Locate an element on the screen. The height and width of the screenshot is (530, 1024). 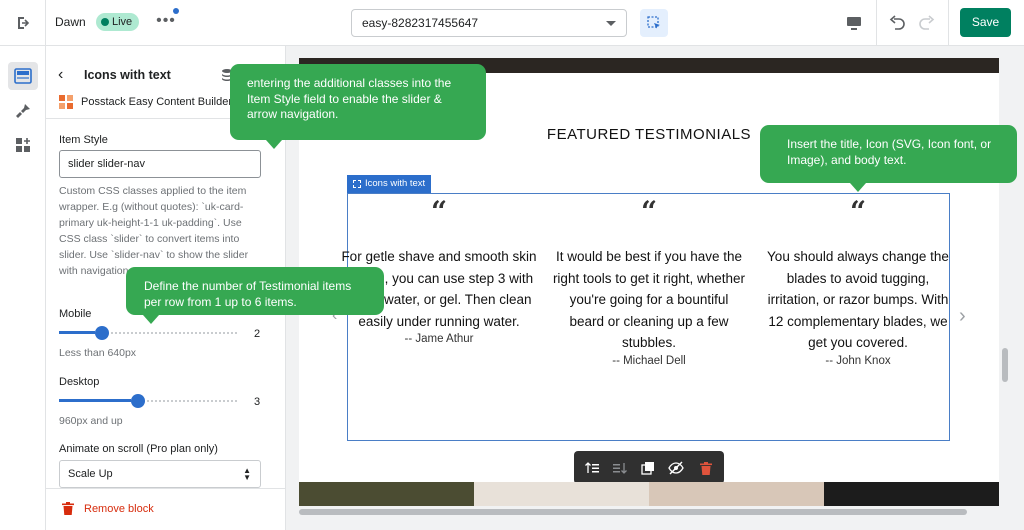
redo-icon is located at coordinates (927, 22).